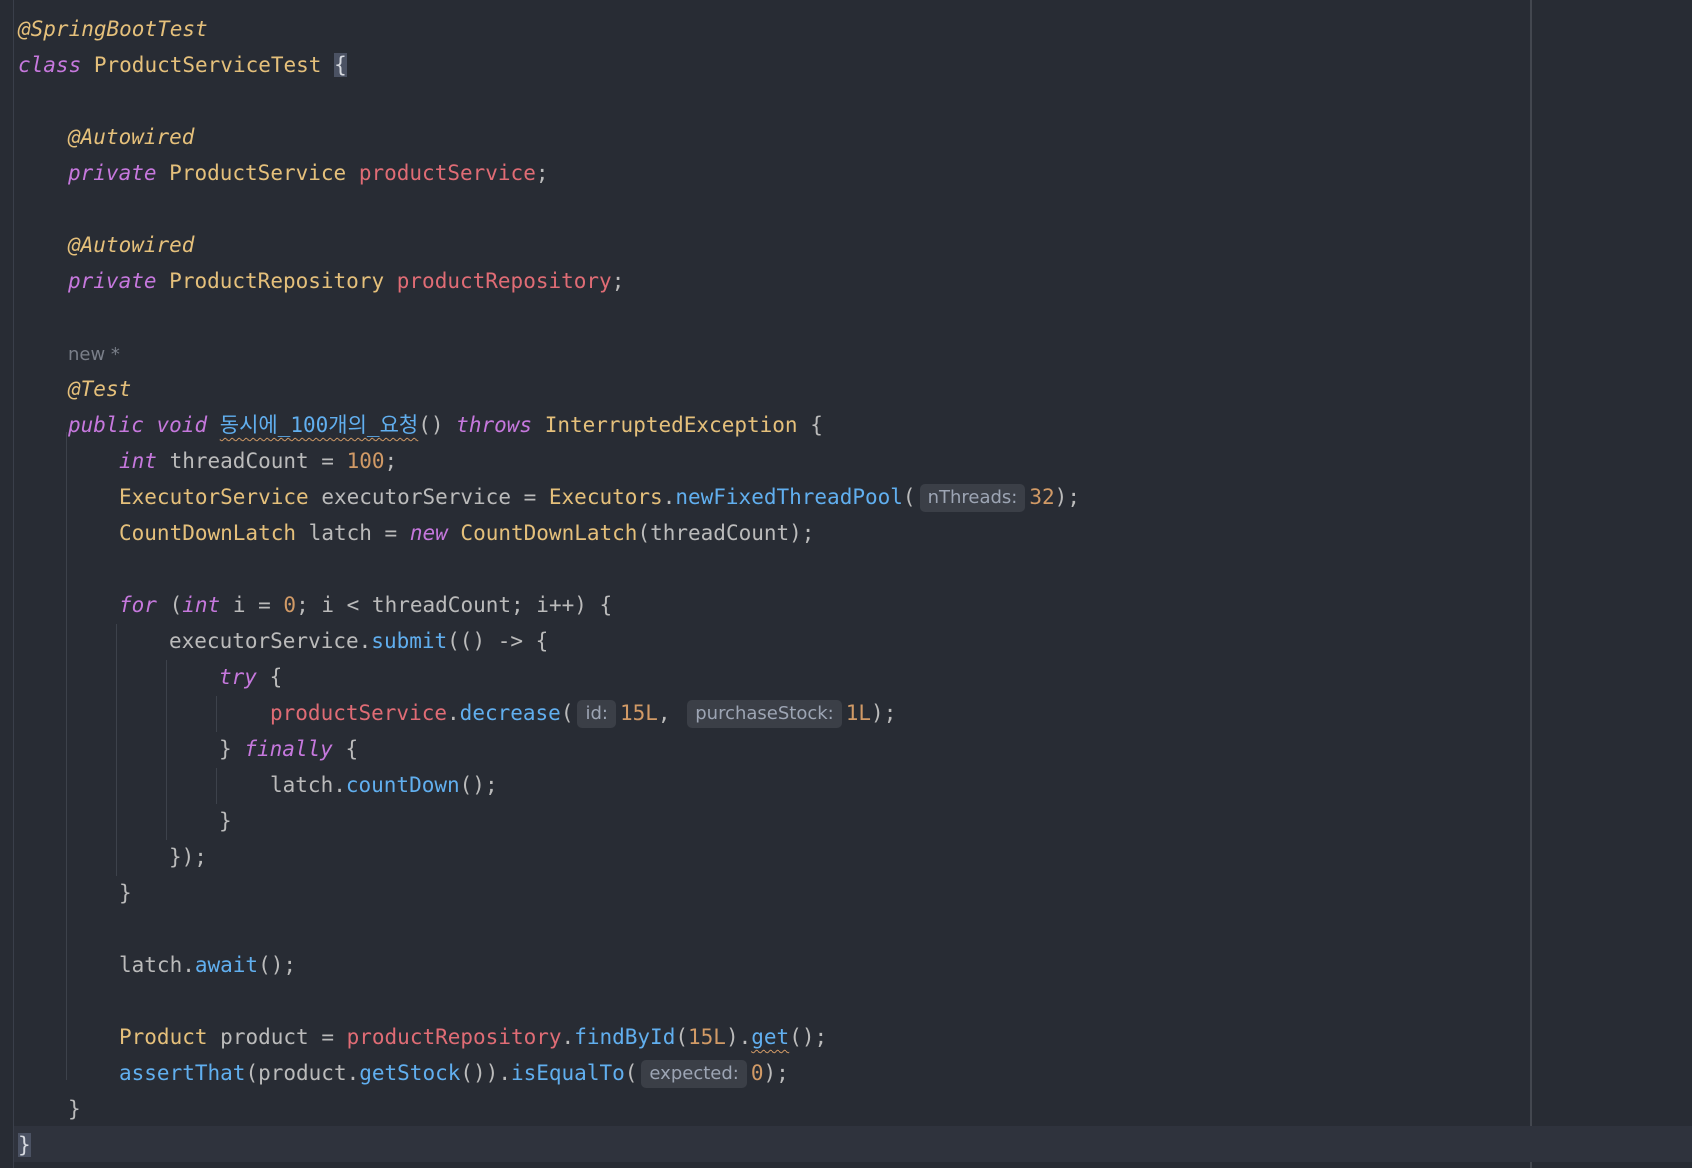 This screenshot has height=1168, width=1692. What do you see at coordinates (270, 641) in the screenshot?
I see `identifier: executorService.` at bounding box center [270, 641].